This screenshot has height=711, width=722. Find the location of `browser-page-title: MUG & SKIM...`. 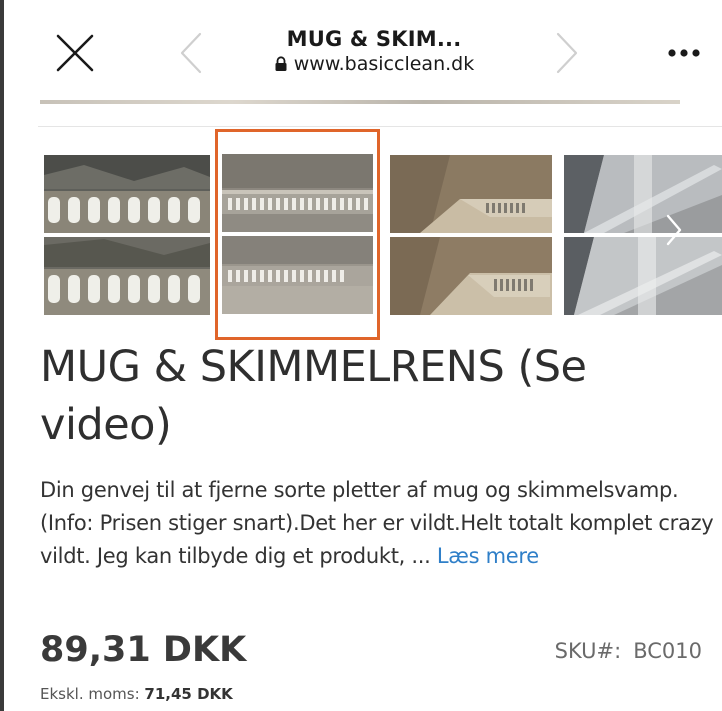

browser-page-title: MUG & SKIM... is located at coordinates (374, 39).